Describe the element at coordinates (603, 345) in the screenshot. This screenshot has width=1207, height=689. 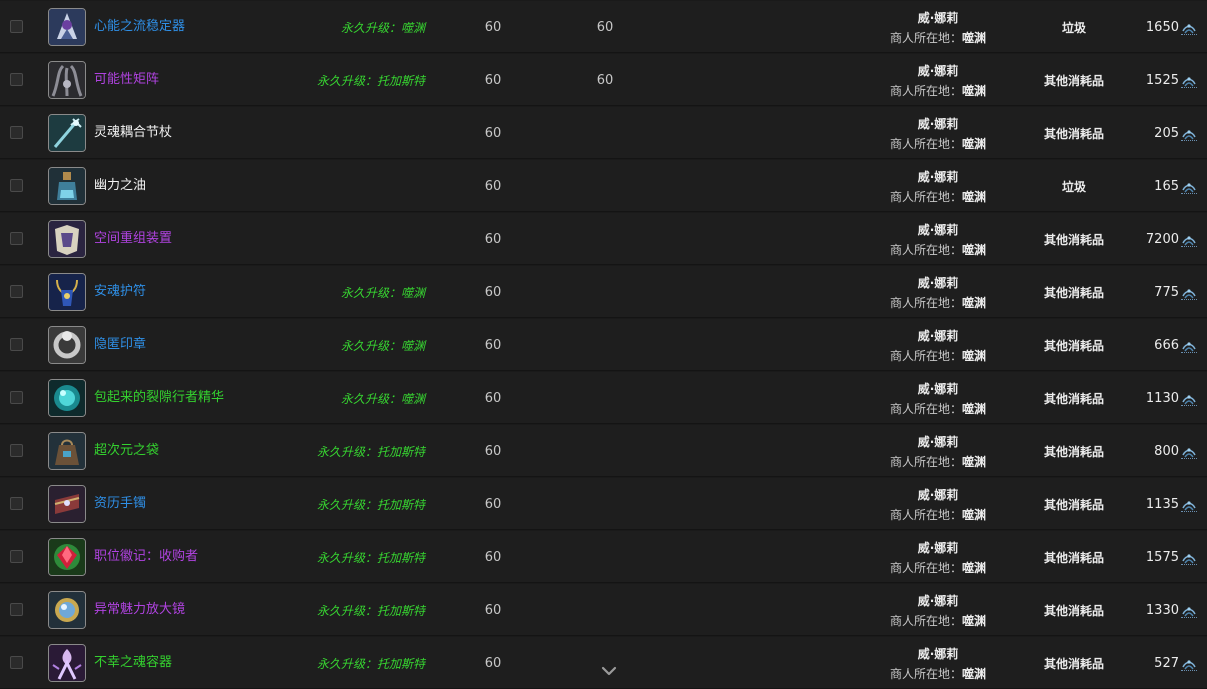
I see `table-row: 隐匿印章 永久升级：噬渊 60 威·娜莉 商人所在地：噬渊 其他消耗品 666` at that location.